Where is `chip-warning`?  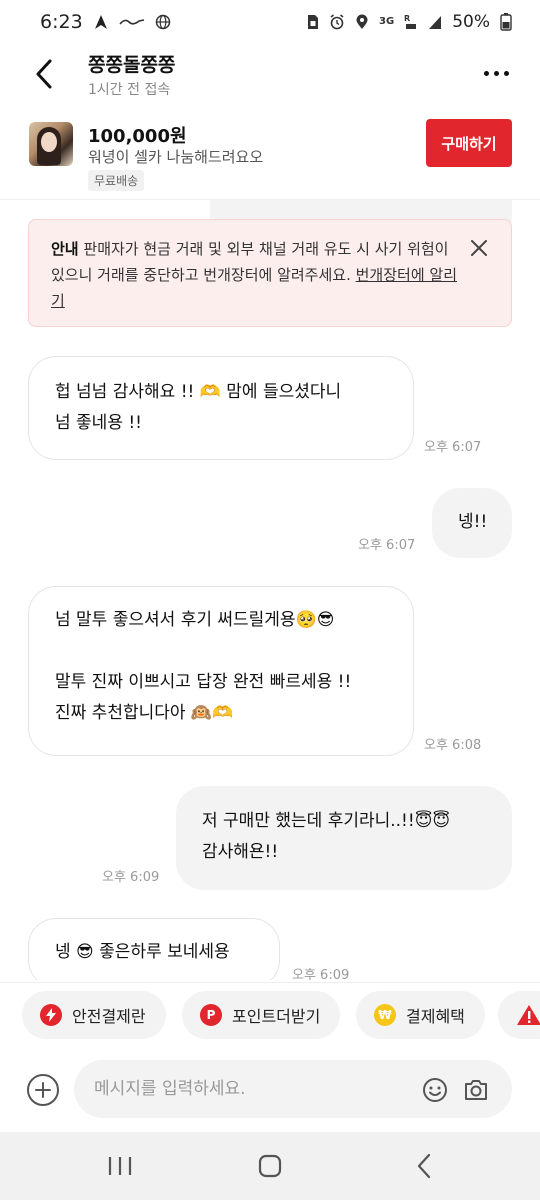 chip-warning is located at coordinates (519, 1015).